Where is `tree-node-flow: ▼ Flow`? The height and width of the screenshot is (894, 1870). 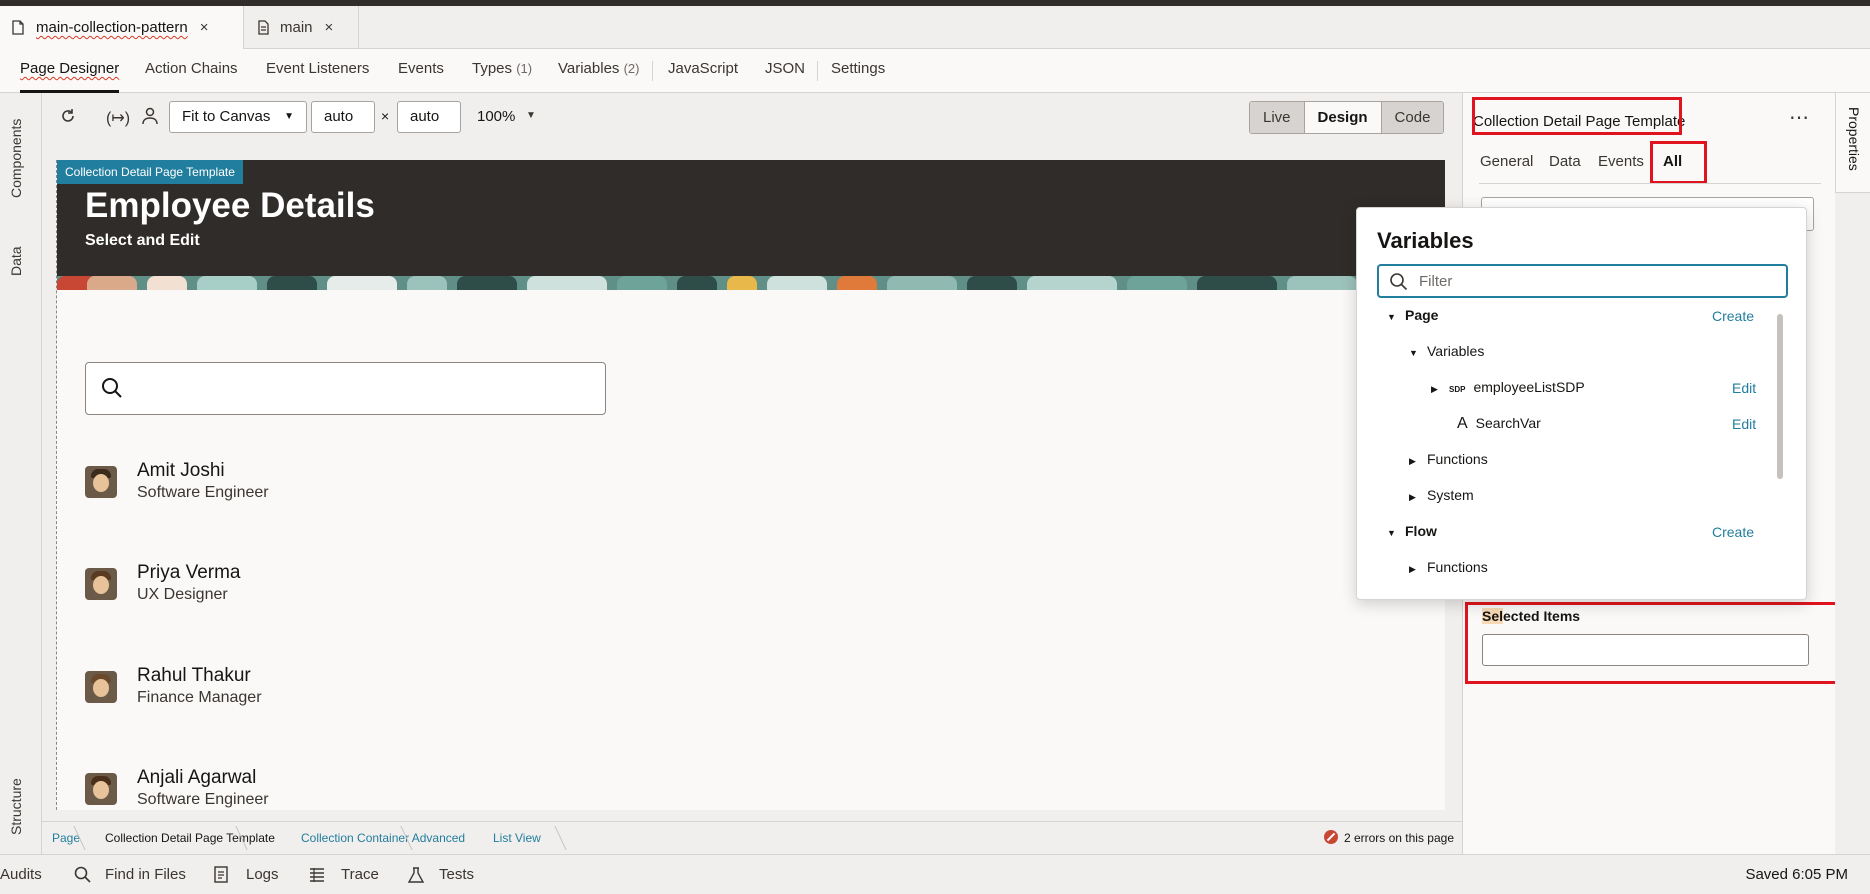
tree-node-flow: ▼ Flow is located at coordinates (1412, 533).